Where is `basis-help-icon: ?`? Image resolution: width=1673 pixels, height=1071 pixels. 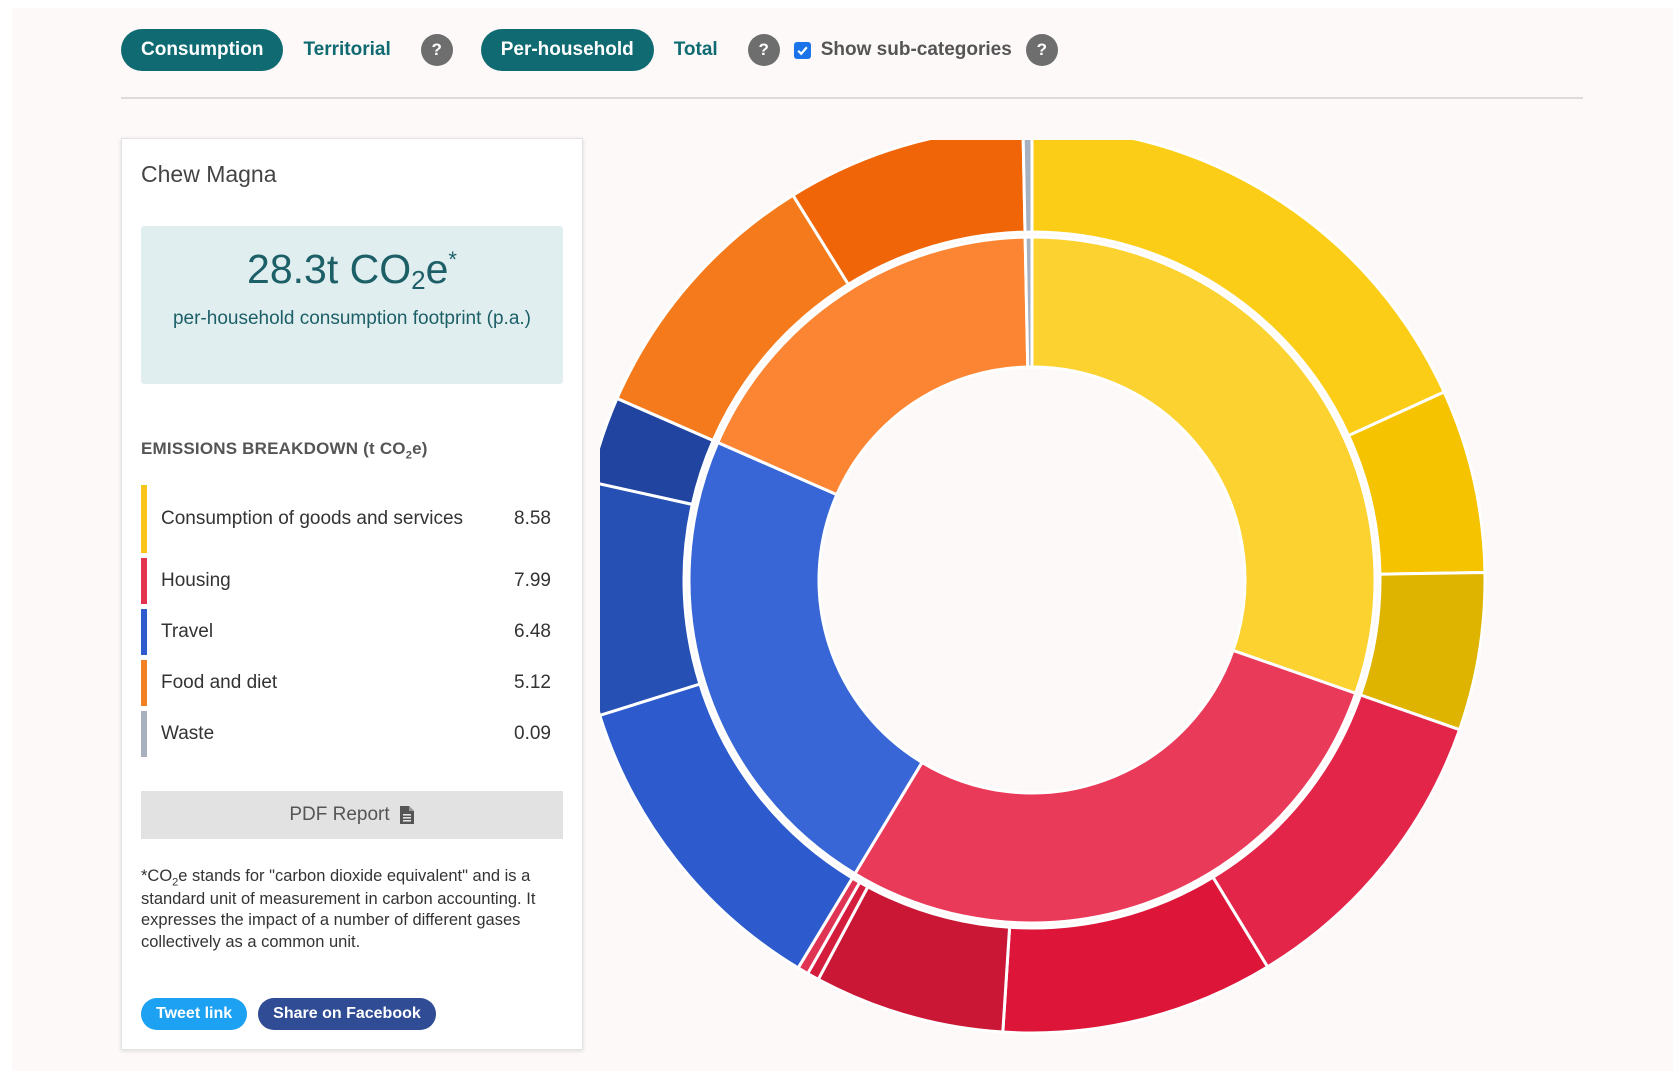 basis-help-icon: ? is located at coordinates (436, 50).